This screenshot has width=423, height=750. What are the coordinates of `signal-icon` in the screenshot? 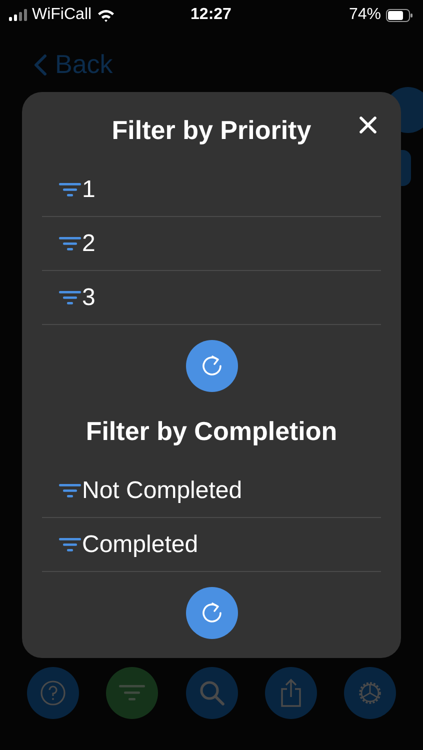 It's located at (18, 15).